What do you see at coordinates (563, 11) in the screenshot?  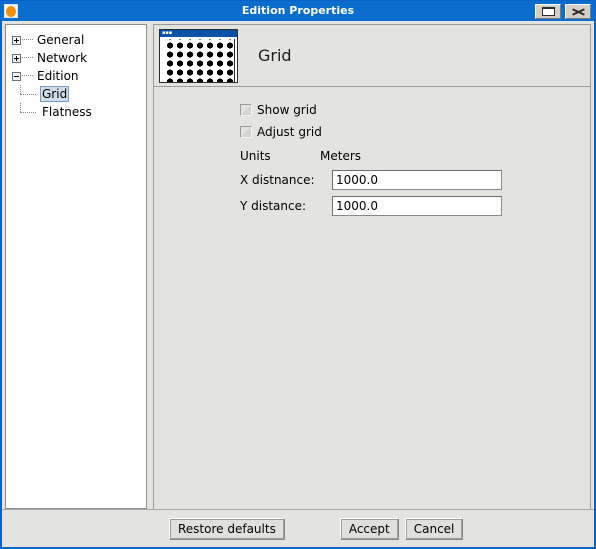 I see `window-controls` at bounding box center [563, 11].